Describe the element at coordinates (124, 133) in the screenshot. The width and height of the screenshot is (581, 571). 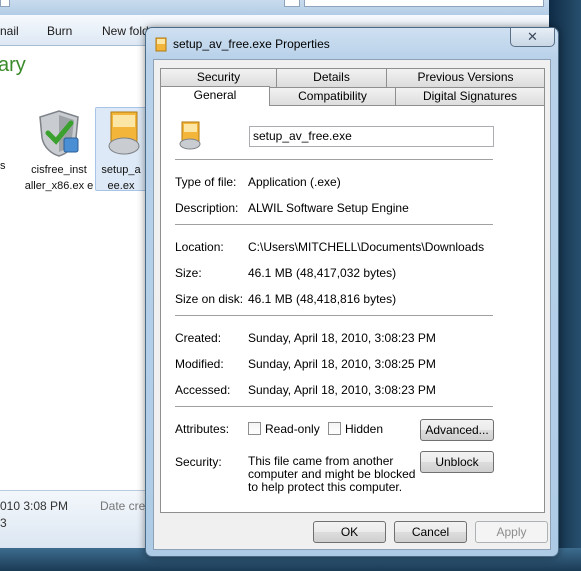
I see `setup-installer-icon` at that location.